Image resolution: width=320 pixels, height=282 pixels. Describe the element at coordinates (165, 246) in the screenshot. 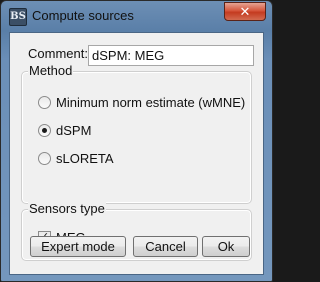

I see `cancel-button: Cancel` at that location.